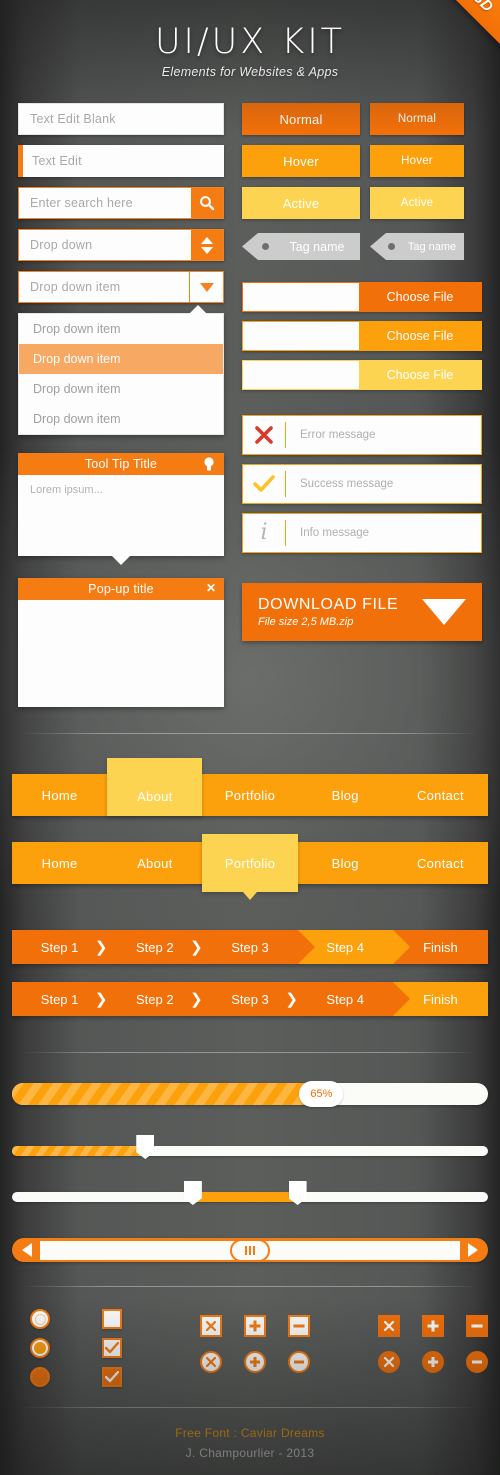  I want to click on button-normal-narrow: Normal, so click(417, 119).